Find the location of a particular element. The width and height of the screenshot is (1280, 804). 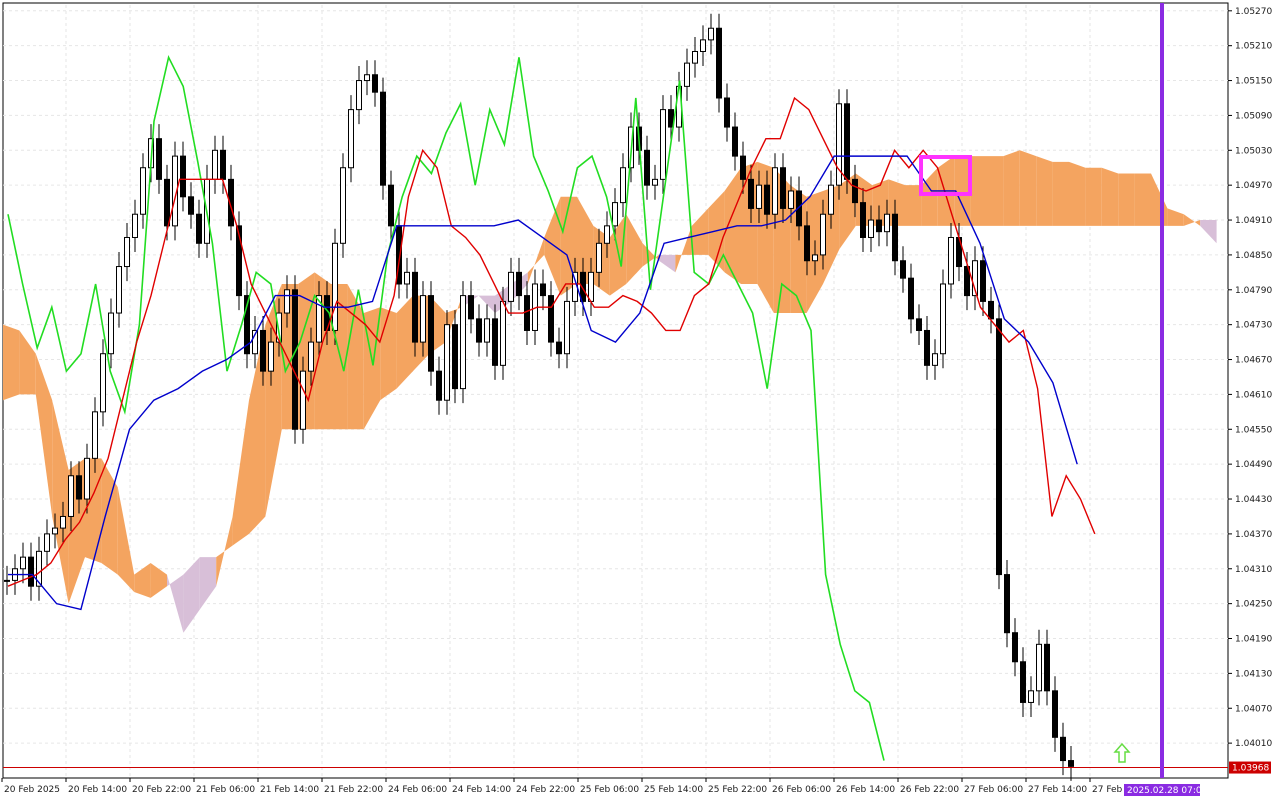

y-tick-label: 1.05030 is located at coordinates (1253, 151).